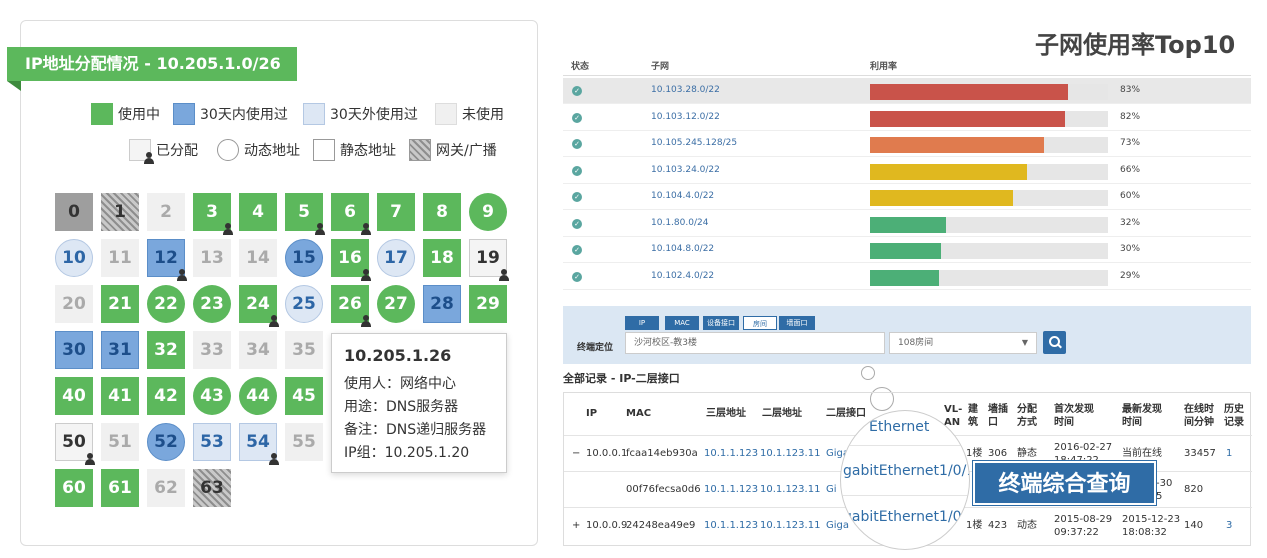 The width and height of the screenshot is (1267, 558). Describe the element at coordinates (907, 144) in the screenshot. I see `subnet-row: ✓ 10.105.245.128/25 73%` at that location.